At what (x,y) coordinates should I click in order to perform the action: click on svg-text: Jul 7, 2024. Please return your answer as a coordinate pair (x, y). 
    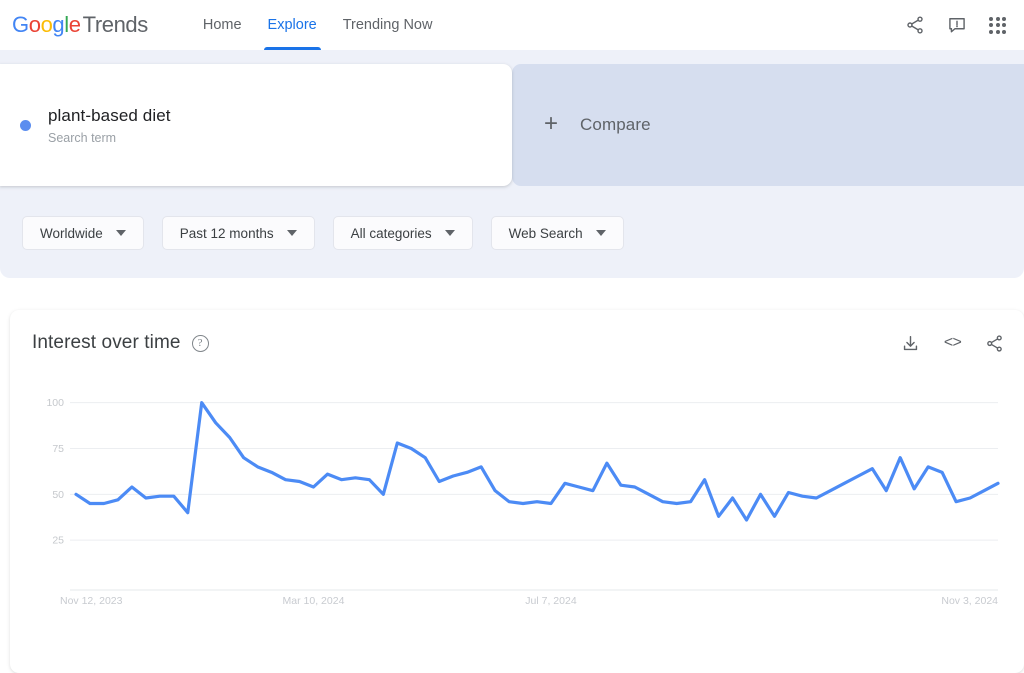
    Looking at the image, I should click on (551, 601).